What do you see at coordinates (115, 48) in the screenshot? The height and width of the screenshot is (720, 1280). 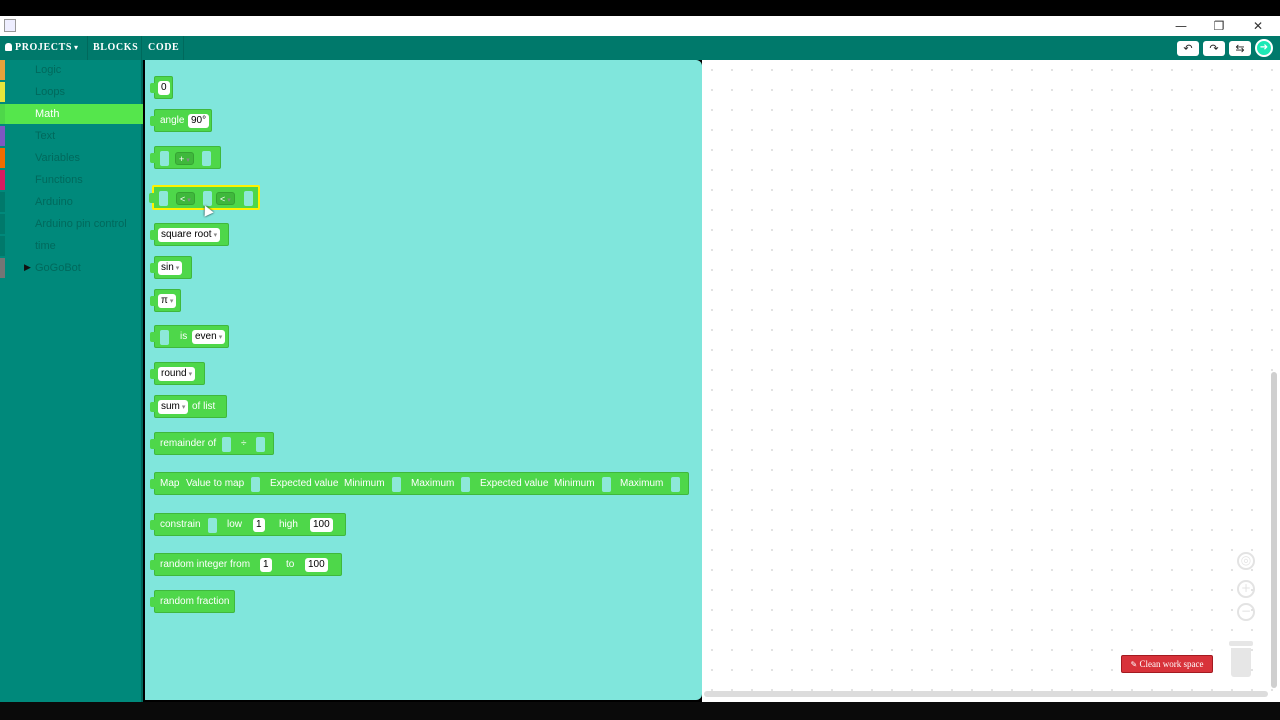 I see `tab-blocks: BLOCKS` at bounding box center [115, 48].